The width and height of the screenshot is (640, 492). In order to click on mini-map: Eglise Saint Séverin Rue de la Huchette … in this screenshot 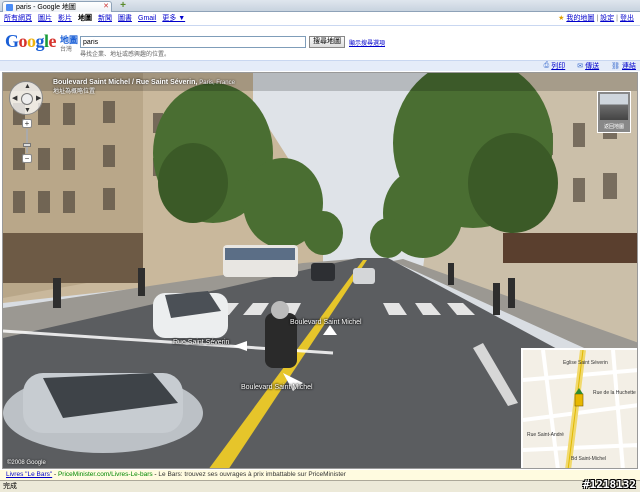, I will do `click(579, 408)`.